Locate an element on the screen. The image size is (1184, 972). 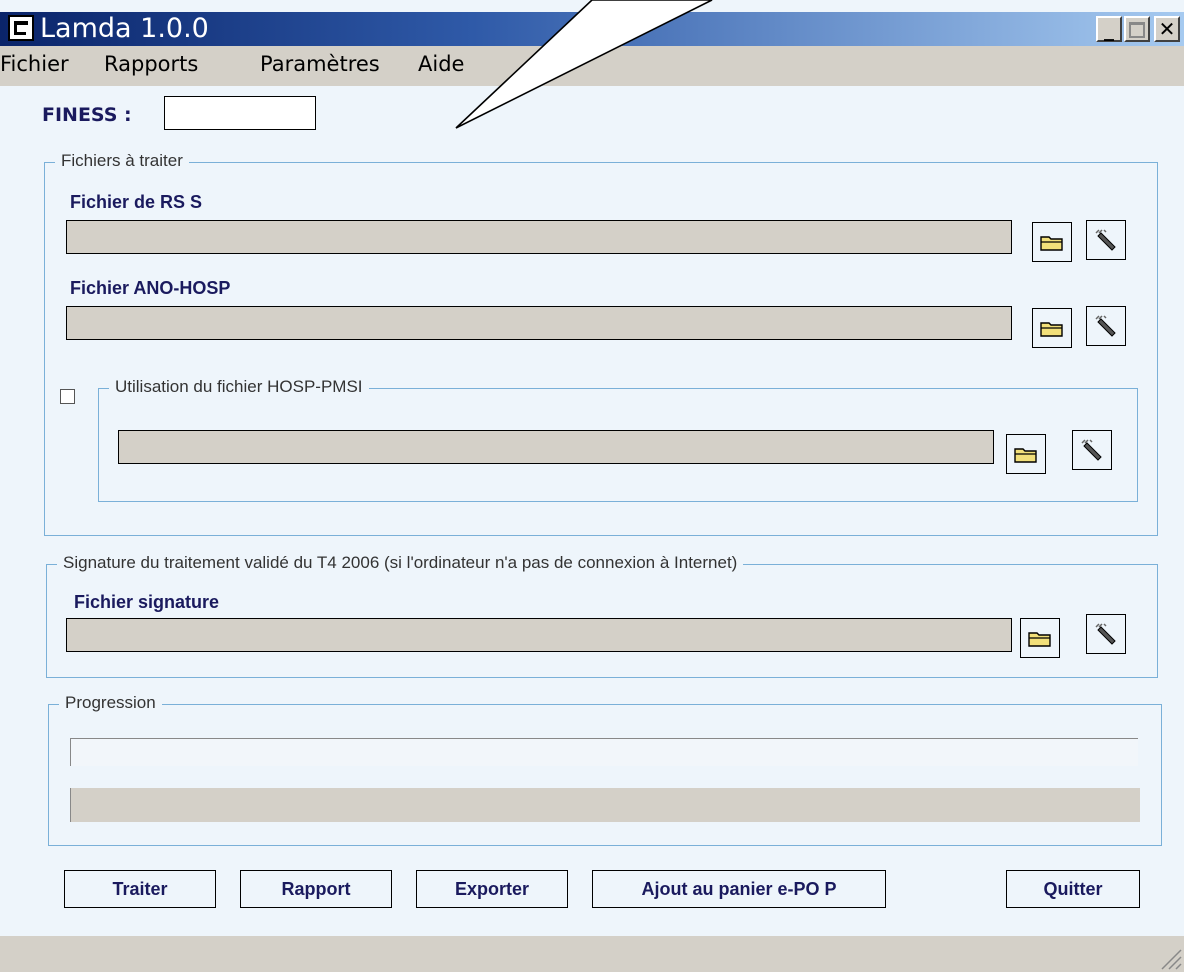
resize-grip-icon is located at coordinates (1169, 957).